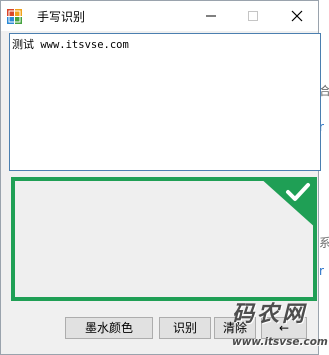  I want to click on recognized-text: 测试 www.itsvse.com, so click(70, 44).